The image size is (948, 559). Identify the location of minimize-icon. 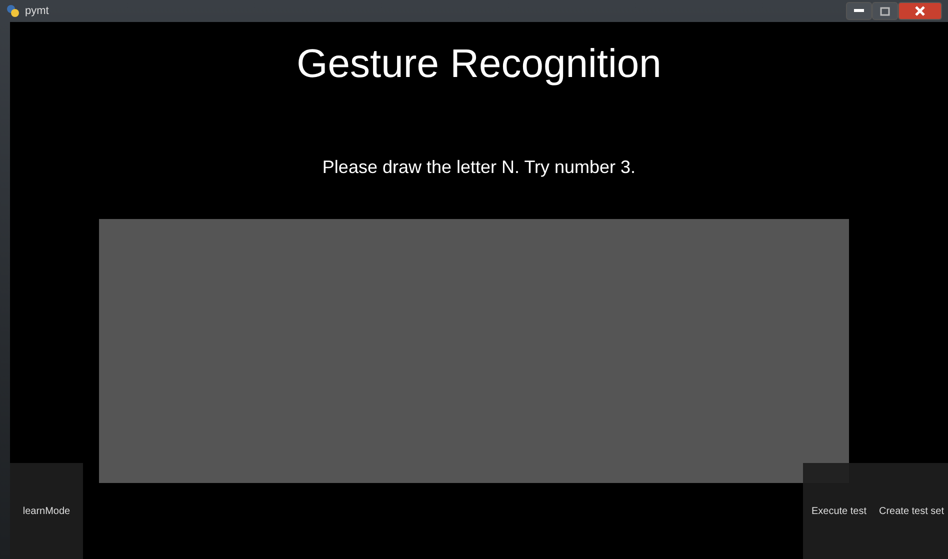
(859, 11).